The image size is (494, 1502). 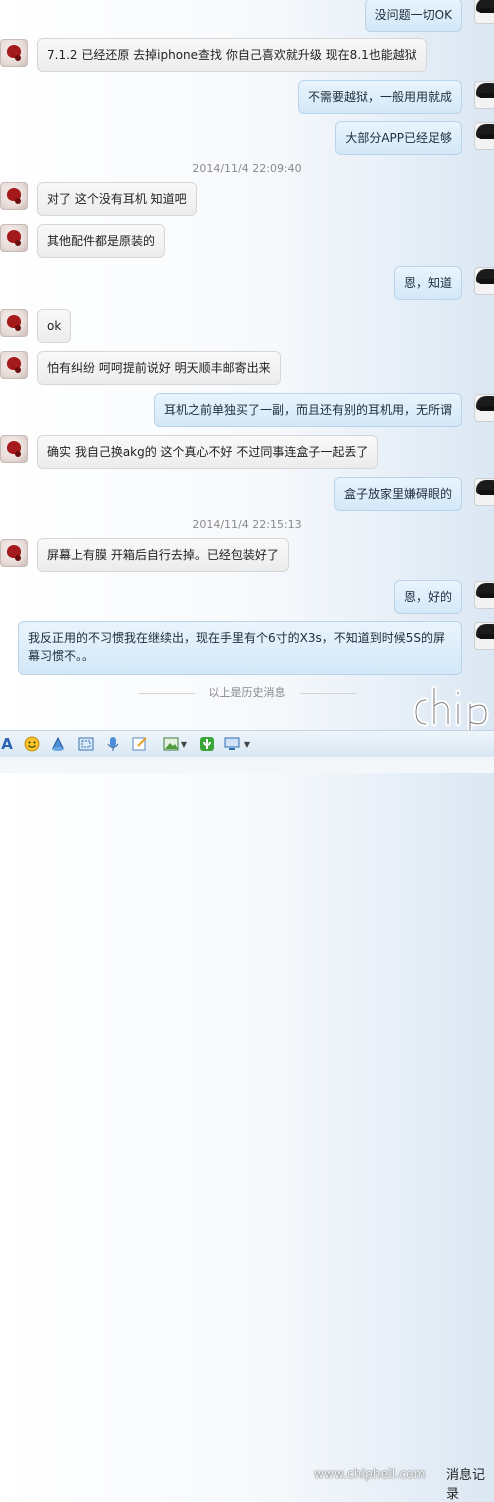 I want to click on history-label: 以上是历史消息, so click(x=247, y=692).